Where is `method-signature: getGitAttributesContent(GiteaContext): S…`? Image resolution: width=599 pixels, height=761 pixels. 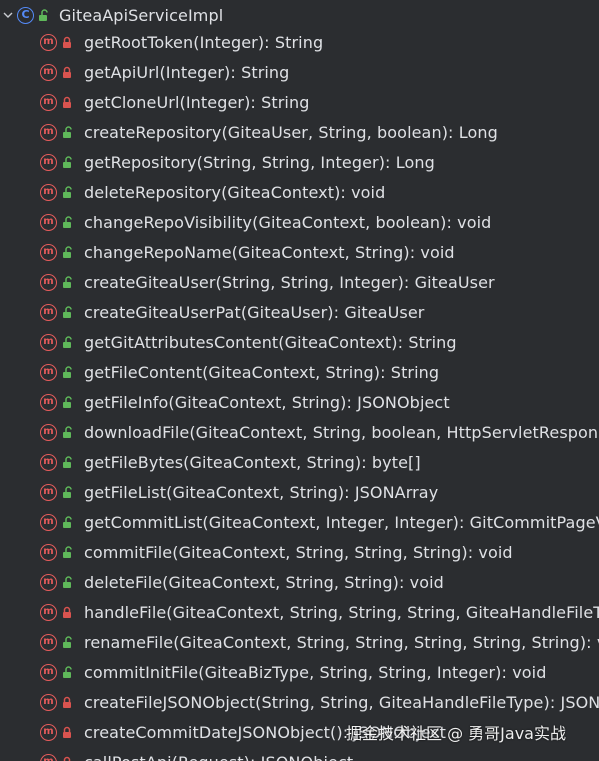
method-signature: getGitAttributesContent(GiteaContext): S… is located at coordinates (270, 342).